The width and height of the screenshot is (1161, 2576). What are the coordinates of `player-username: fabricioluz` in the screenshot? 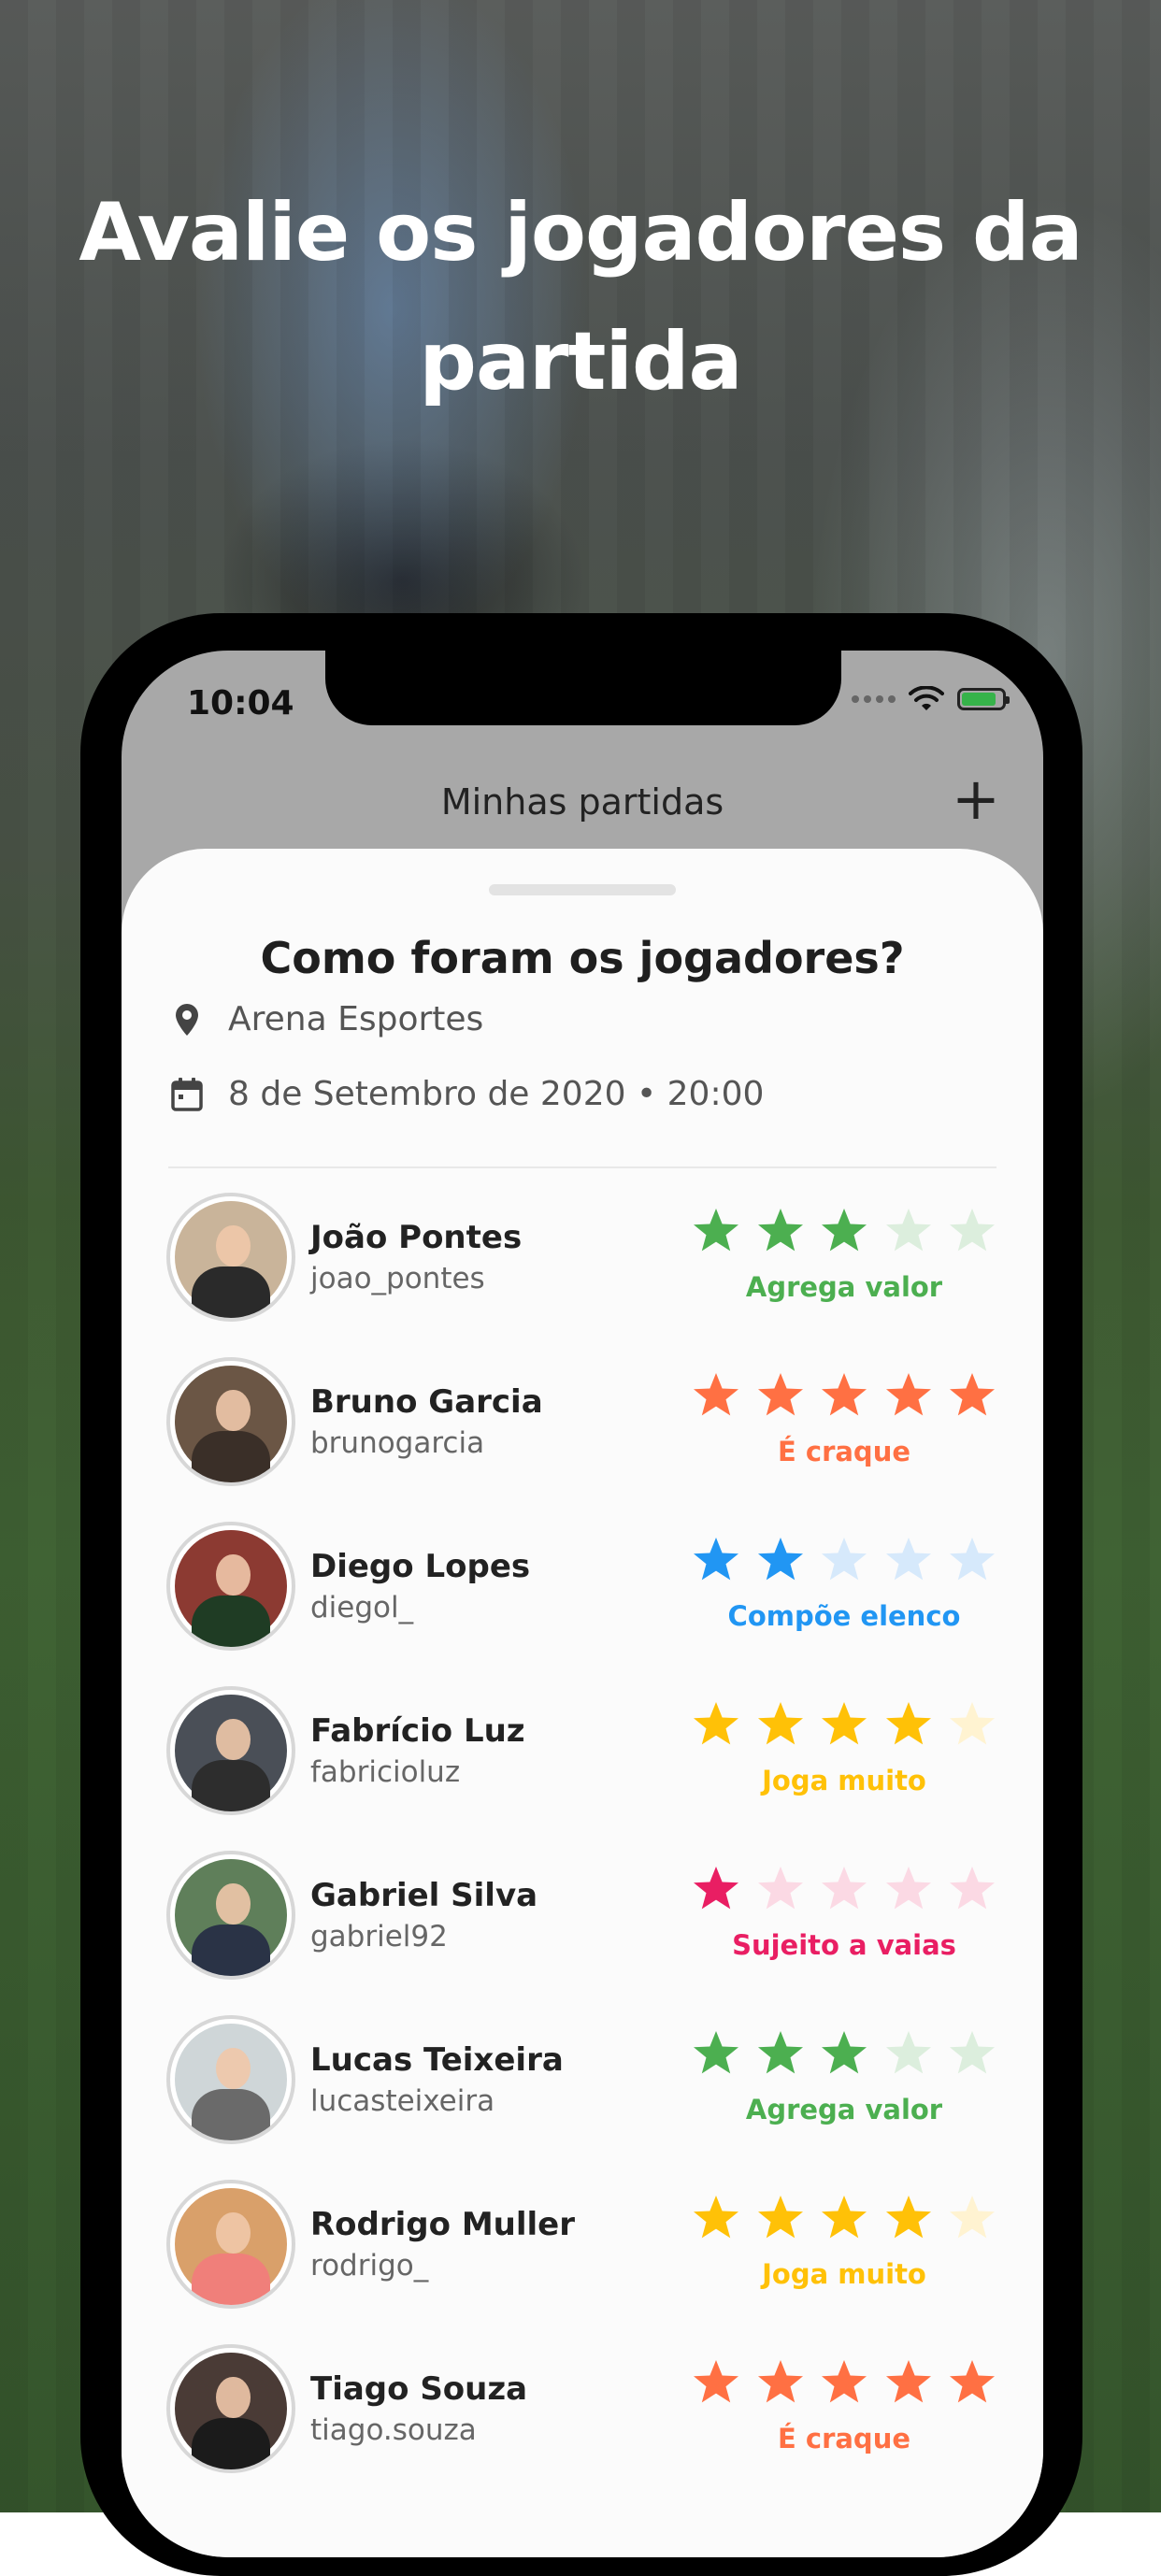 It's located at (385, 1772).